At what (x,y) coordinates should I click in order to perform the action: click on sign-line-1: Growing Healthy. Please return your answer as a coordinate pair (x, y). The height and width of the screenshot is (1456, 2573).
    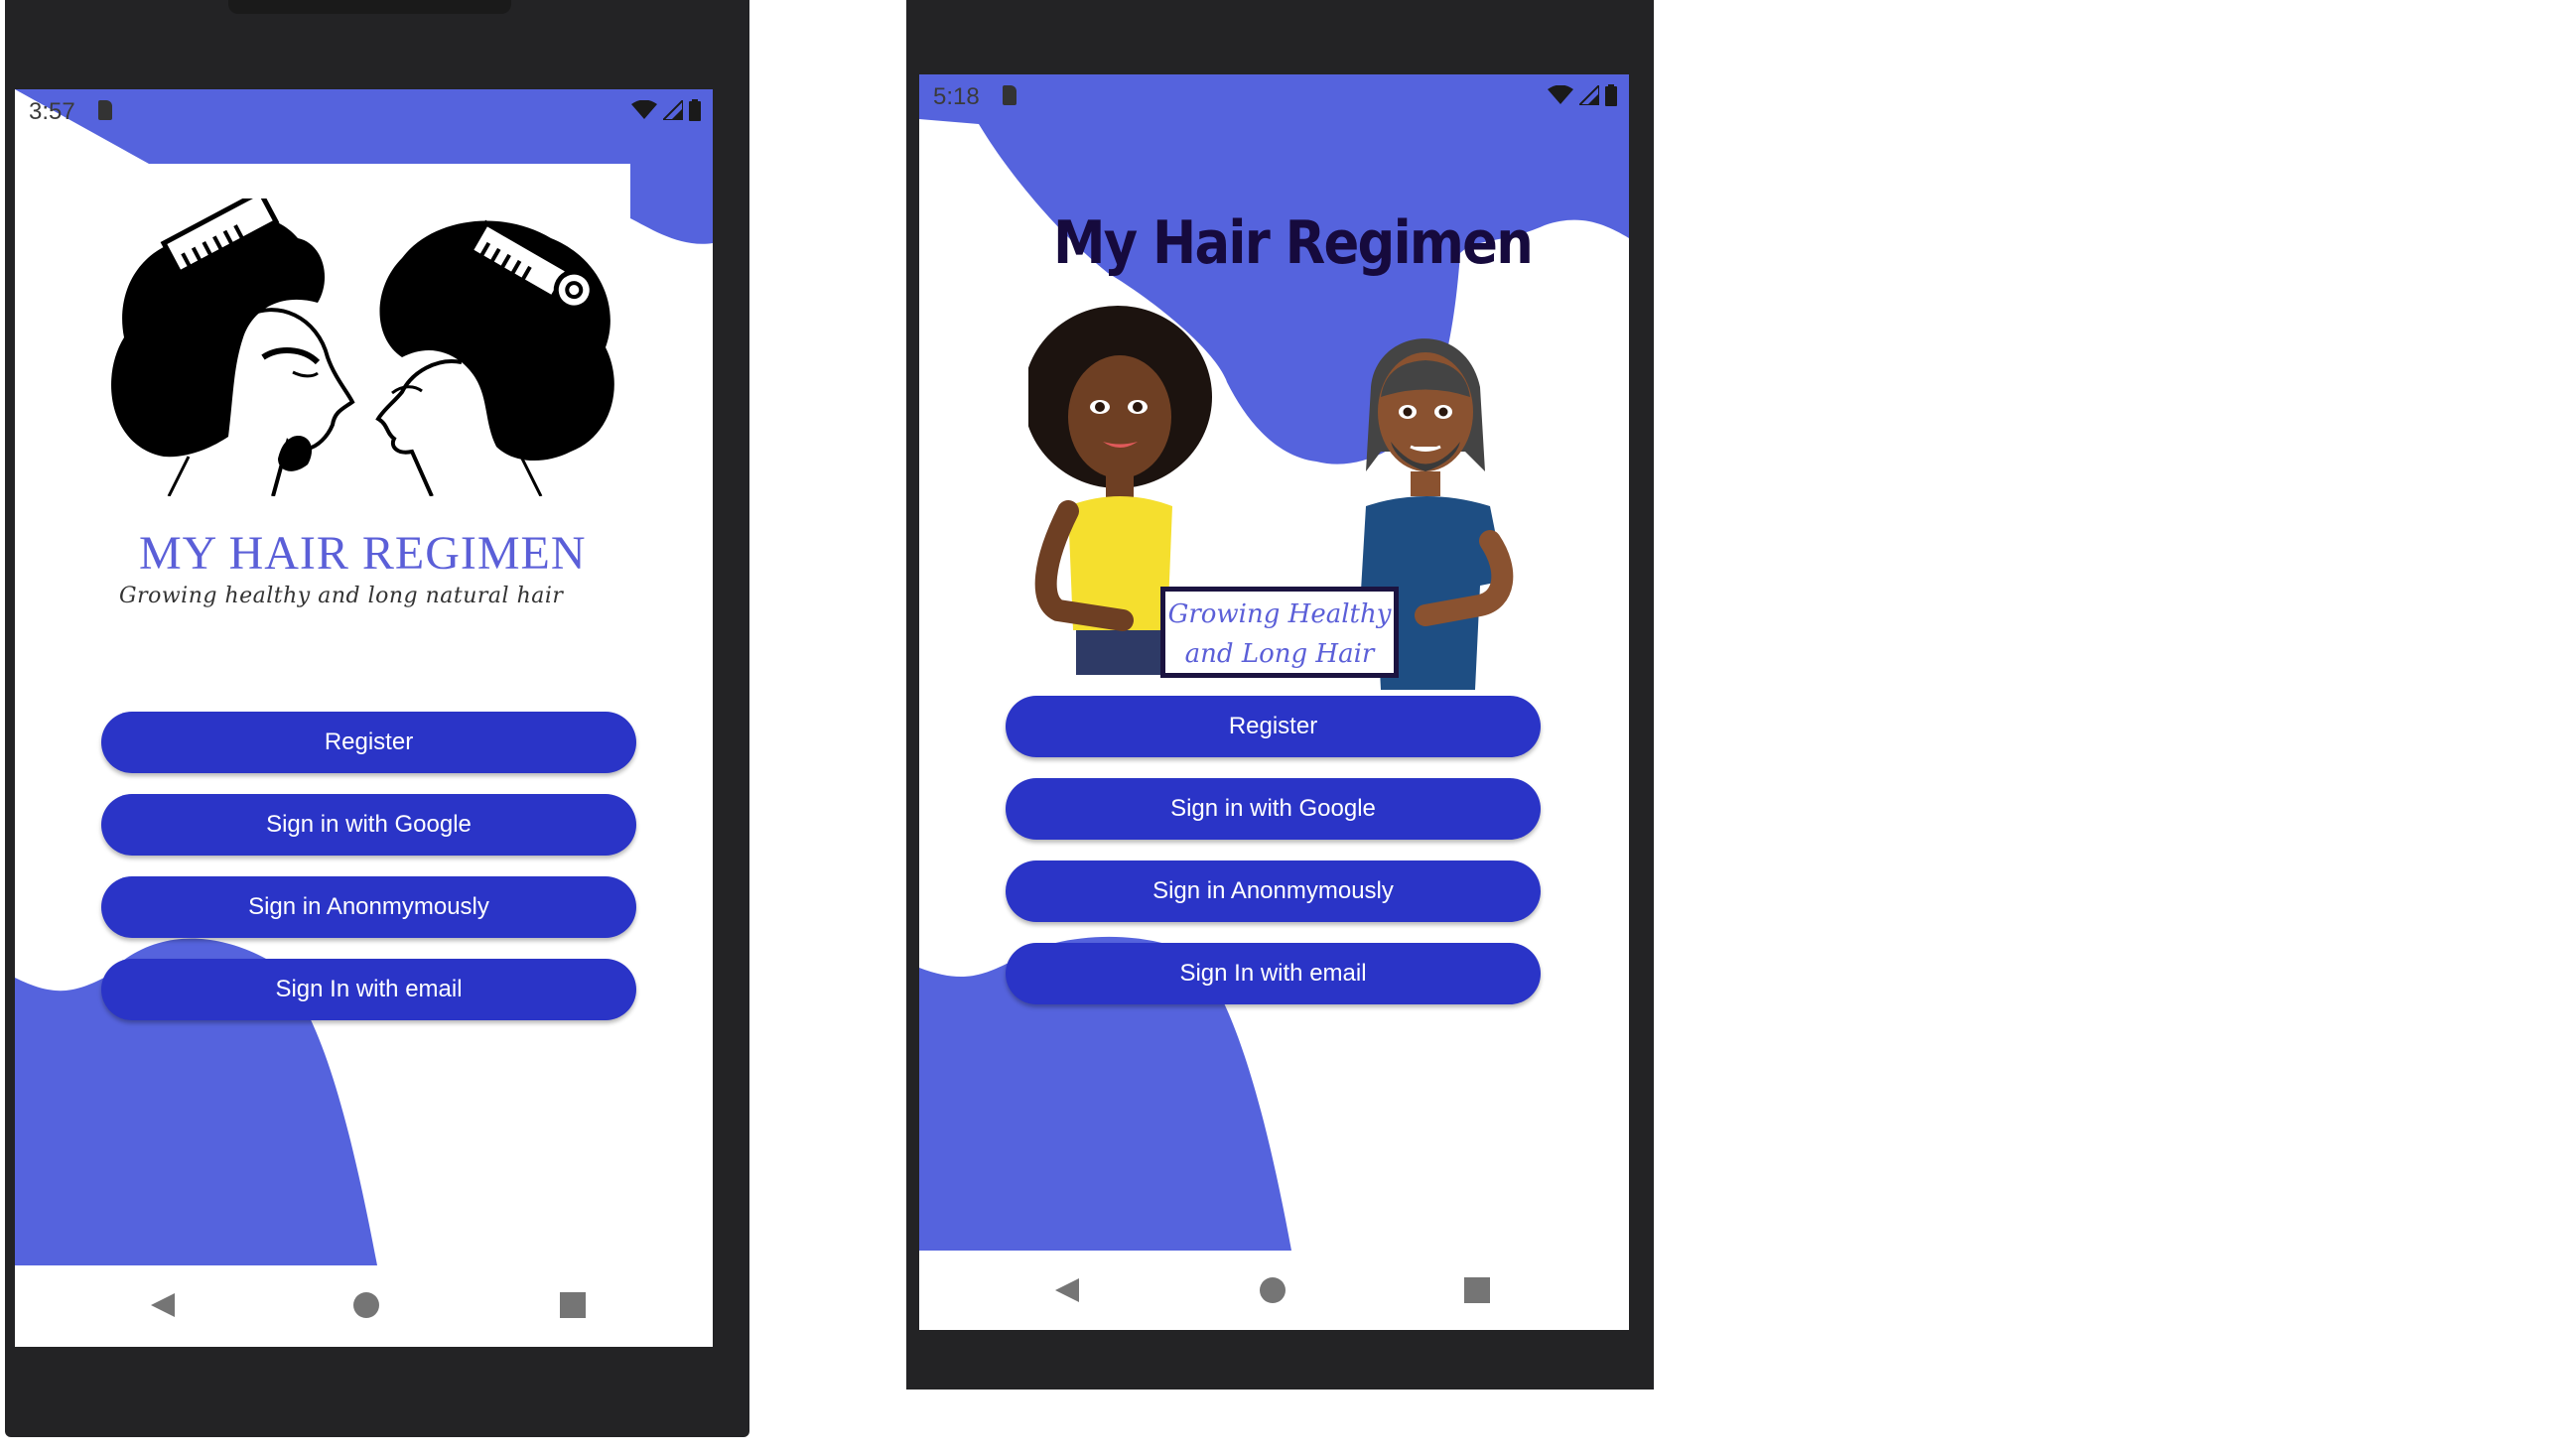
    Looking at the image, I should click on (1279, 614).